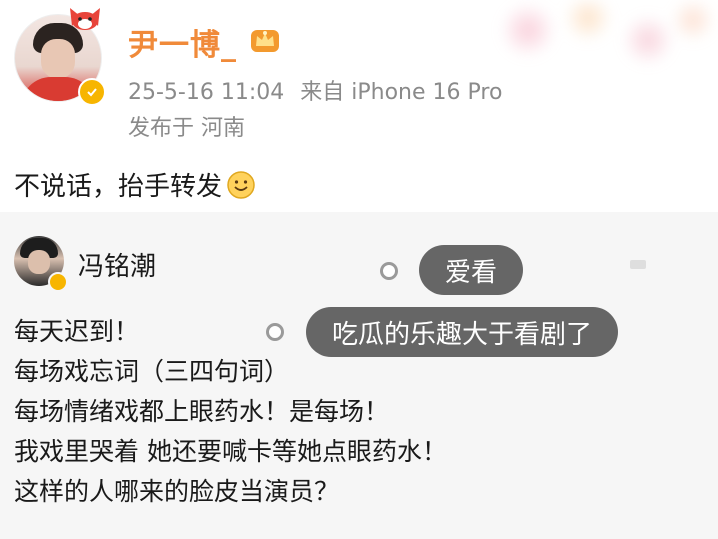  What do you see at coordinates (603, 40) in the screenshot?
I see `background-decoration` at bounding box center [603, 40].